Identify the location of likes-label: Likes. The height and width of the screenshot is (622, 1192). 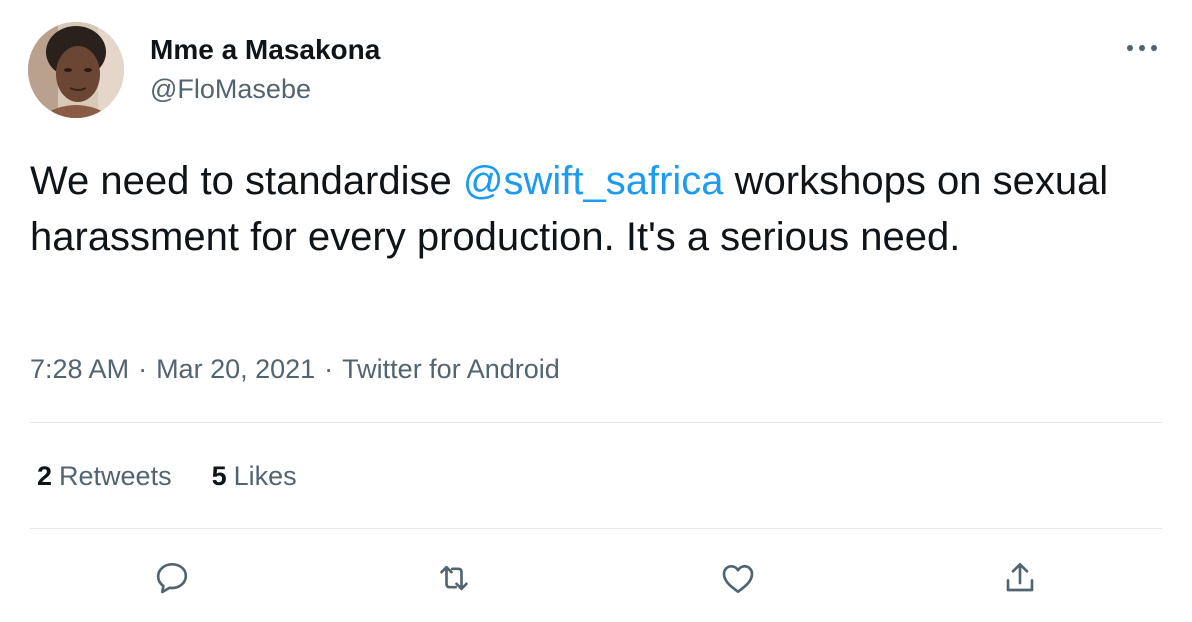
(265, 476).